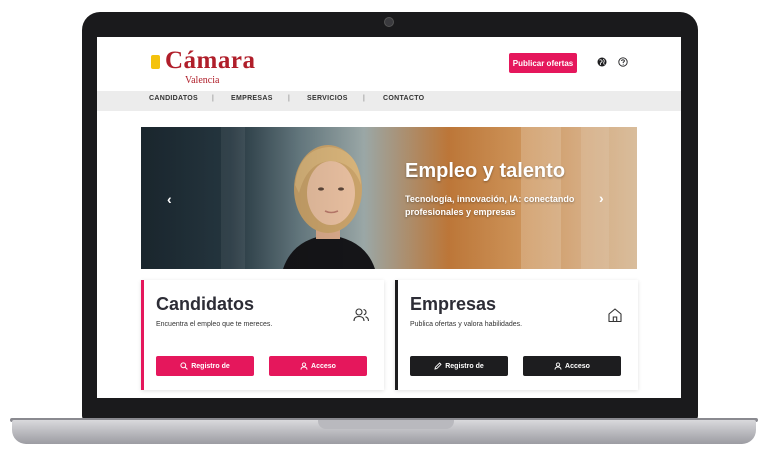  Describe the element at coordinates (252, 98) in the screenshot. I see `nav-item-empresas: EMPRESAS` at that location.